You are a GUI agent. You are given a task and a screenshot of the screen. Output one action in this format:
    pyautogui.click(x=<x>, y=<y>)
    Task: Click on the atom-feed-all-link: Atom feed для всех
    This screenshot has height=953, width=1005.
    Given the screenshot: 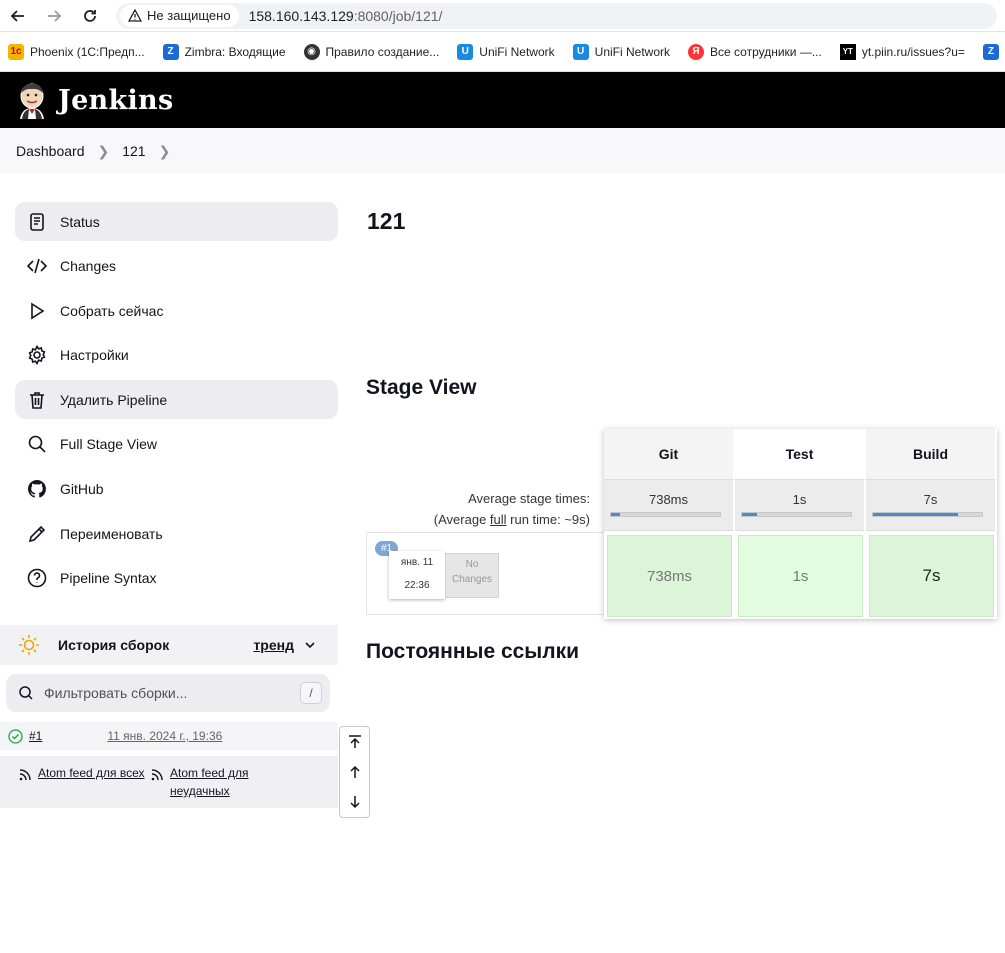 What is the action you would take?
    pyautogui.click(x=84, y=786)
    